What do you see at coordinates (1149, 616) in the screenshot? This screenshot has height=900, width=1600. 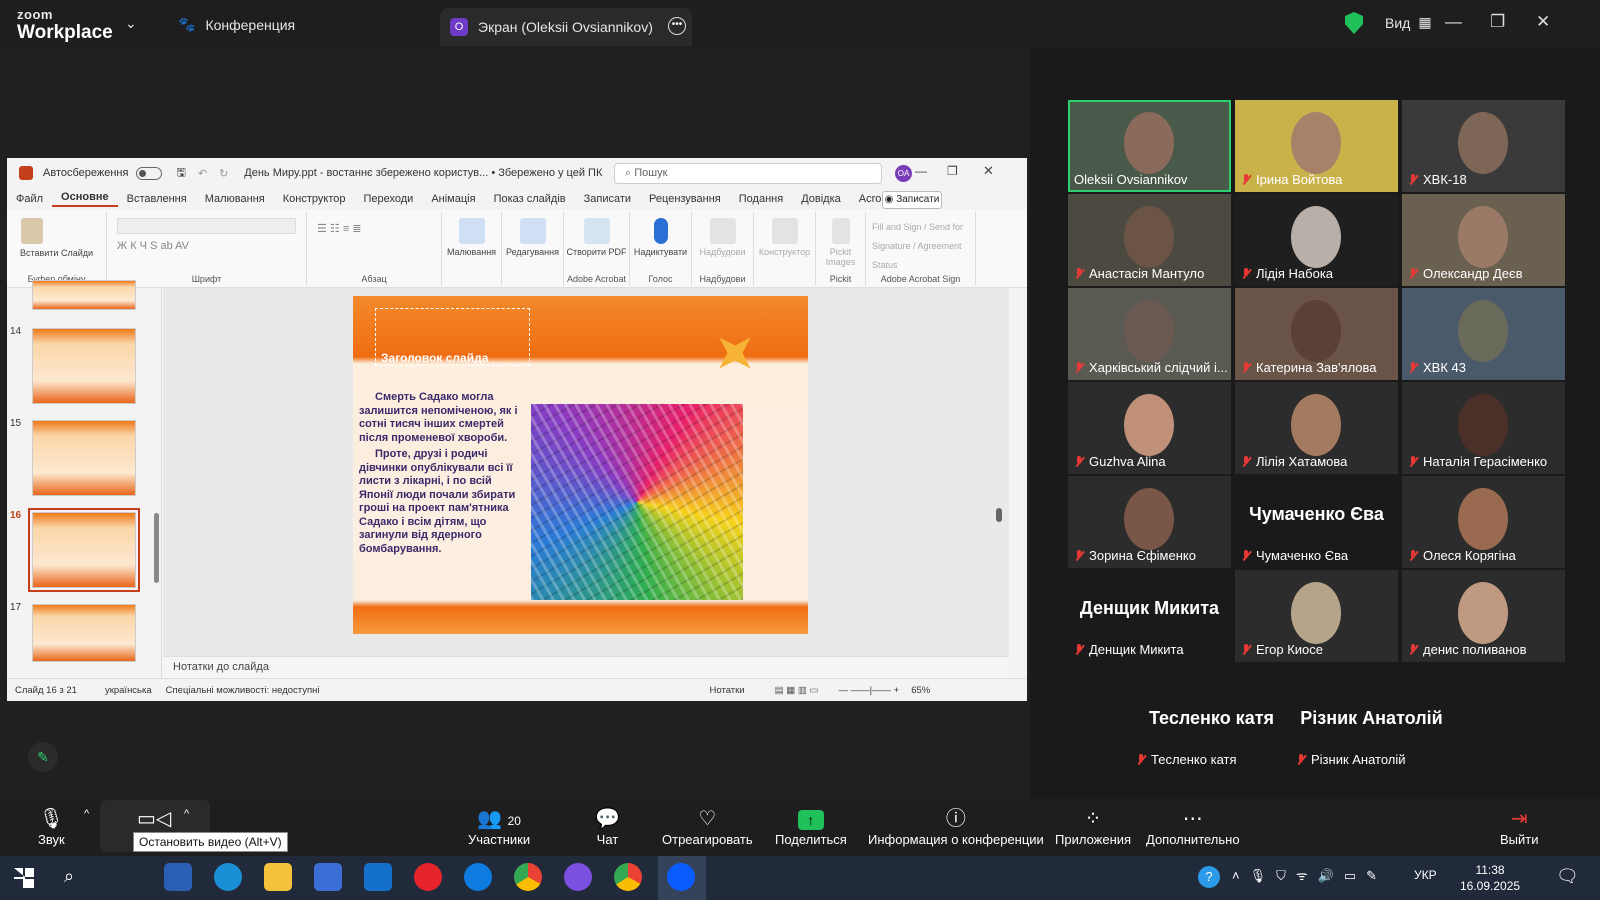 I see `participant-tile: Денщик Микита Денщик Микита` at bounding box center [1149, 616].